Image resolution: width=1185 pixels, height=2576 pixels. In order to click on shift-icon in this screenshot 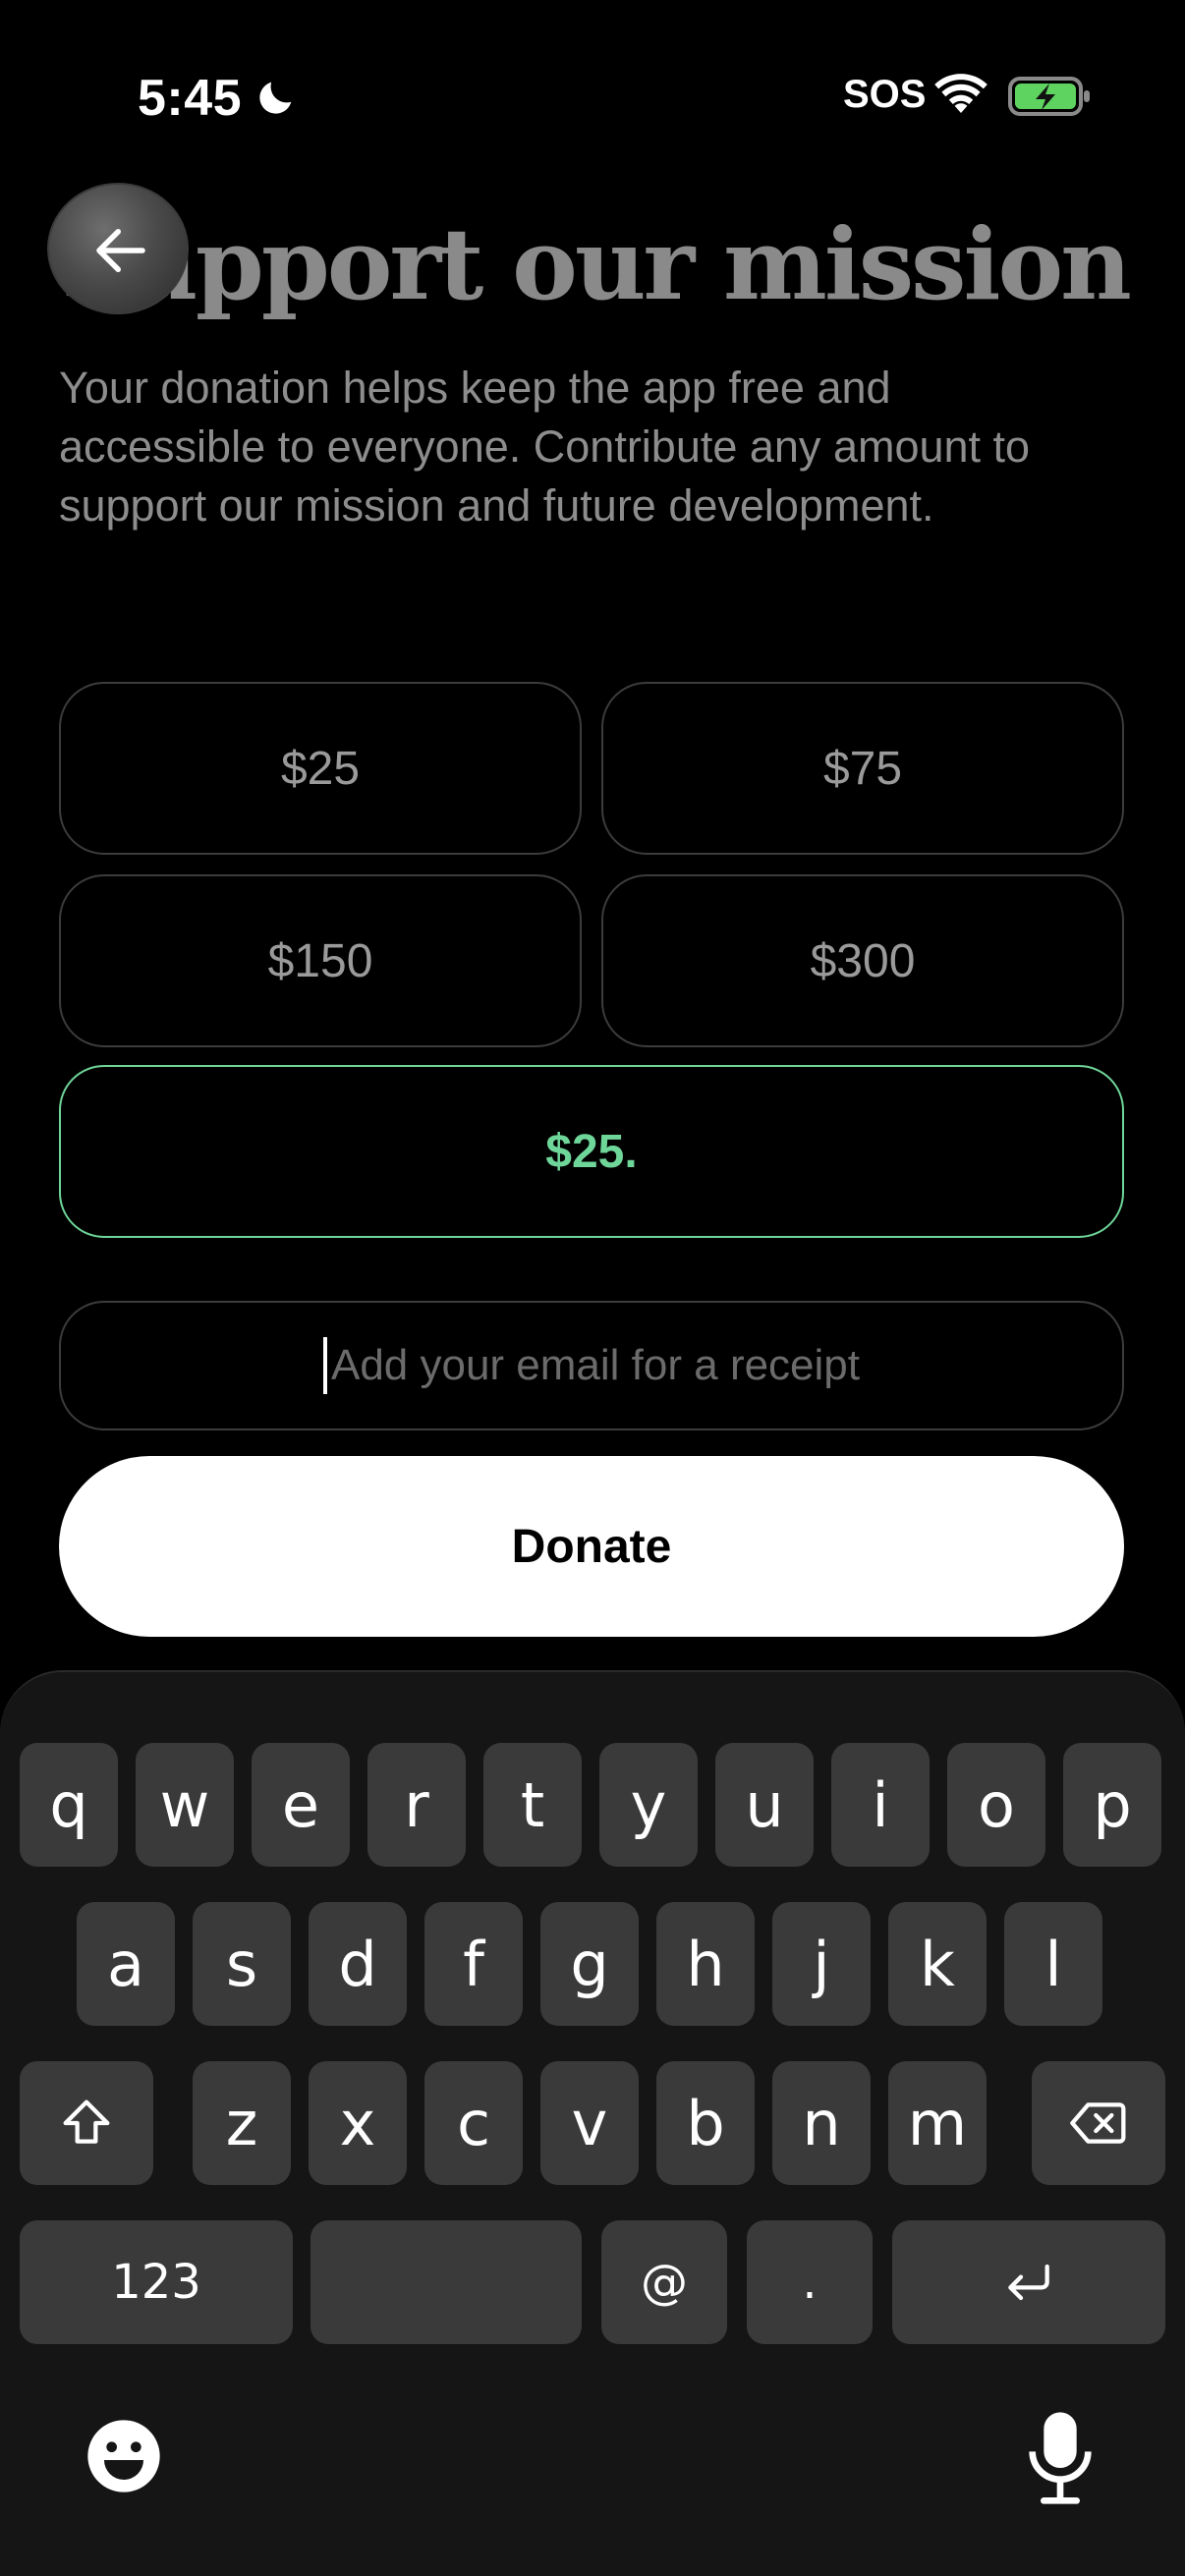, I will do `click(87, 2122)`.